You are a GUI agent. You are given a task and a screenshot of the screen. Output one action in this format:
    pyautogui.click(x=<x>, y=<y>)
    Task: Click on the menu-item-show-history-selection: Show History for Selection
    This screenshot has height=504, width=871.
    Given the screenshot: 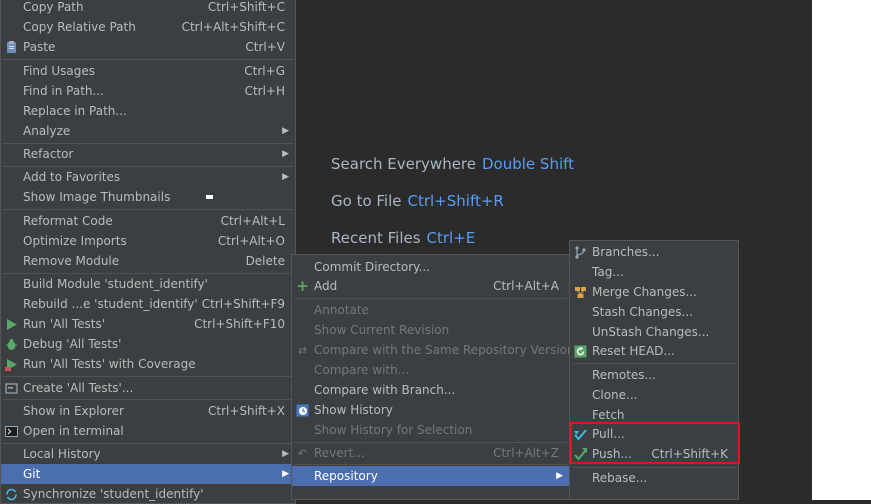 What is the action you would take?
    pyautogui.click(x=430, y=430)
    